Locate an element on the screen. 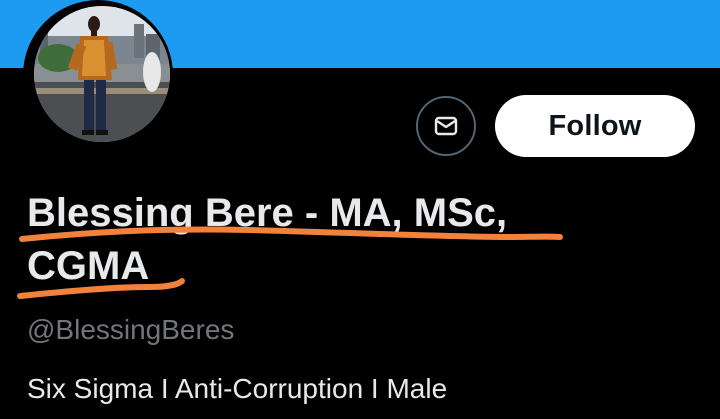  avatar-photo is located at coordinates (102, 74).